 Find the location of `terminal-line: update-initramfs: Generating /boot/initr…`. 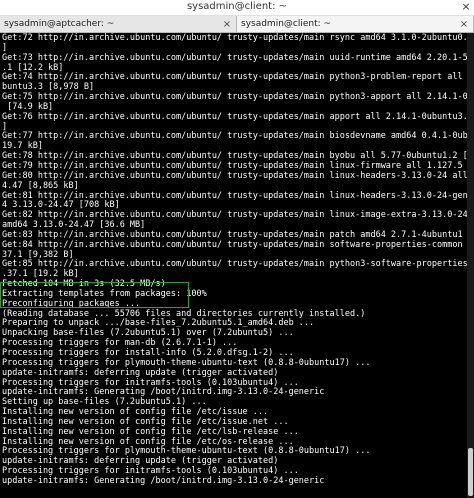

terminal-line: update-initramfs: Generating /boot/initr… is located at coordinates (163, 480).